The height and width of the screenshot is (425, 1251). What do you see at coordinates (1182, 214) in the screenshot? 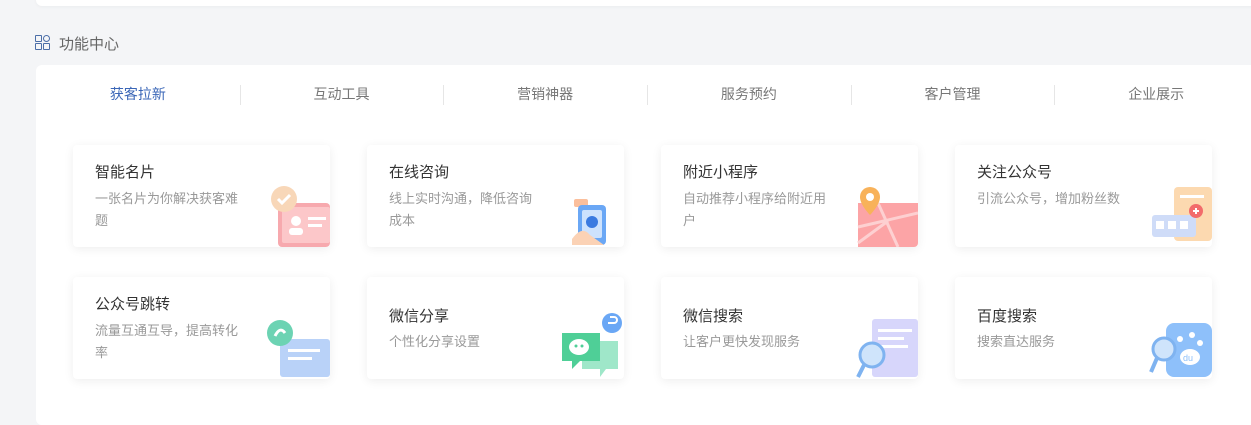
I see `subscribe-icon` at bounding box center [1182, 214].